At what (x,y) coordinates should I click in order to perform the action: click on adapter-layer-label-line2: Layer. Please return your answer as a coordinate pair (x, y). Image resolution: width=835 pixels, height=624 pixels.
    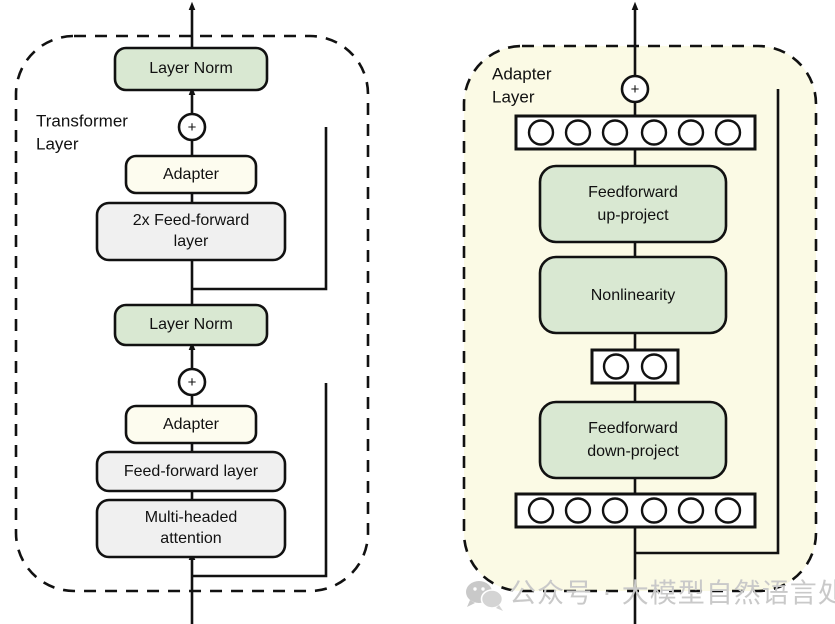
    Looking at the image, I should click on (513, 96).